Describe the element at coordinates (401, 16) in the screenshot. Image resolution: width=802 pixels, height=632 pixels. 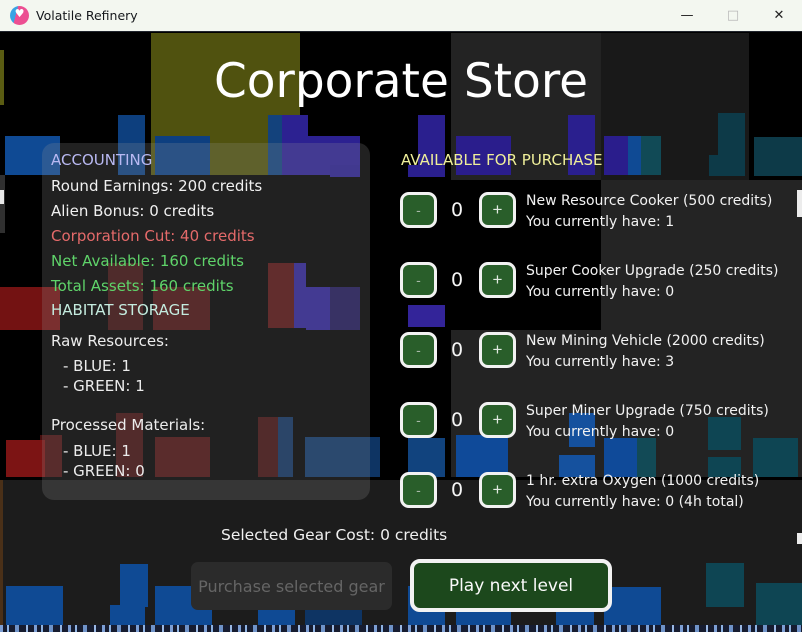
I see `title-bar: Volatile Refinery — □ ✕` at that location.